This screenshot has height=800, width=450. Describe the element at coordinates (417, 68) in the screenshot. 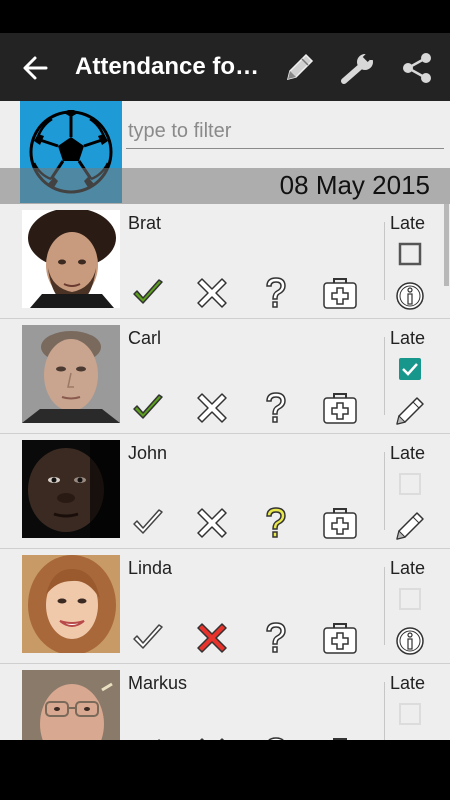

I see `share-icon` at that location.